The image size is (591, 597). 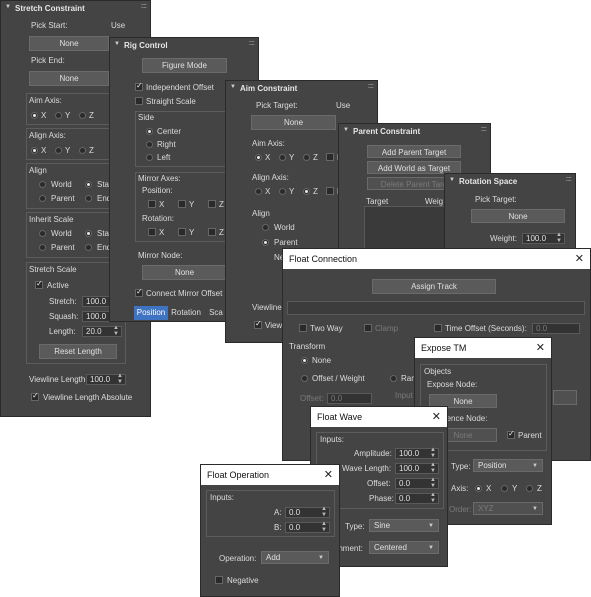 I want to click on offset-weight-radio, so click(x=304, y=378).